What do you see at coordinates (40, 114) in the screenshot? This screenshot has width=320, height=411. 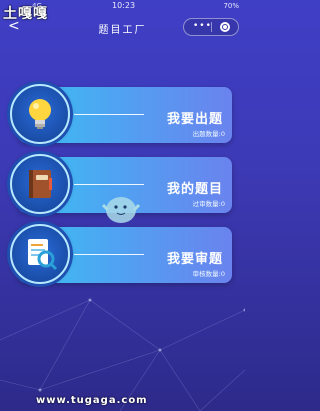 I see `lightbulb-icon` at bounding box center [40, 114].